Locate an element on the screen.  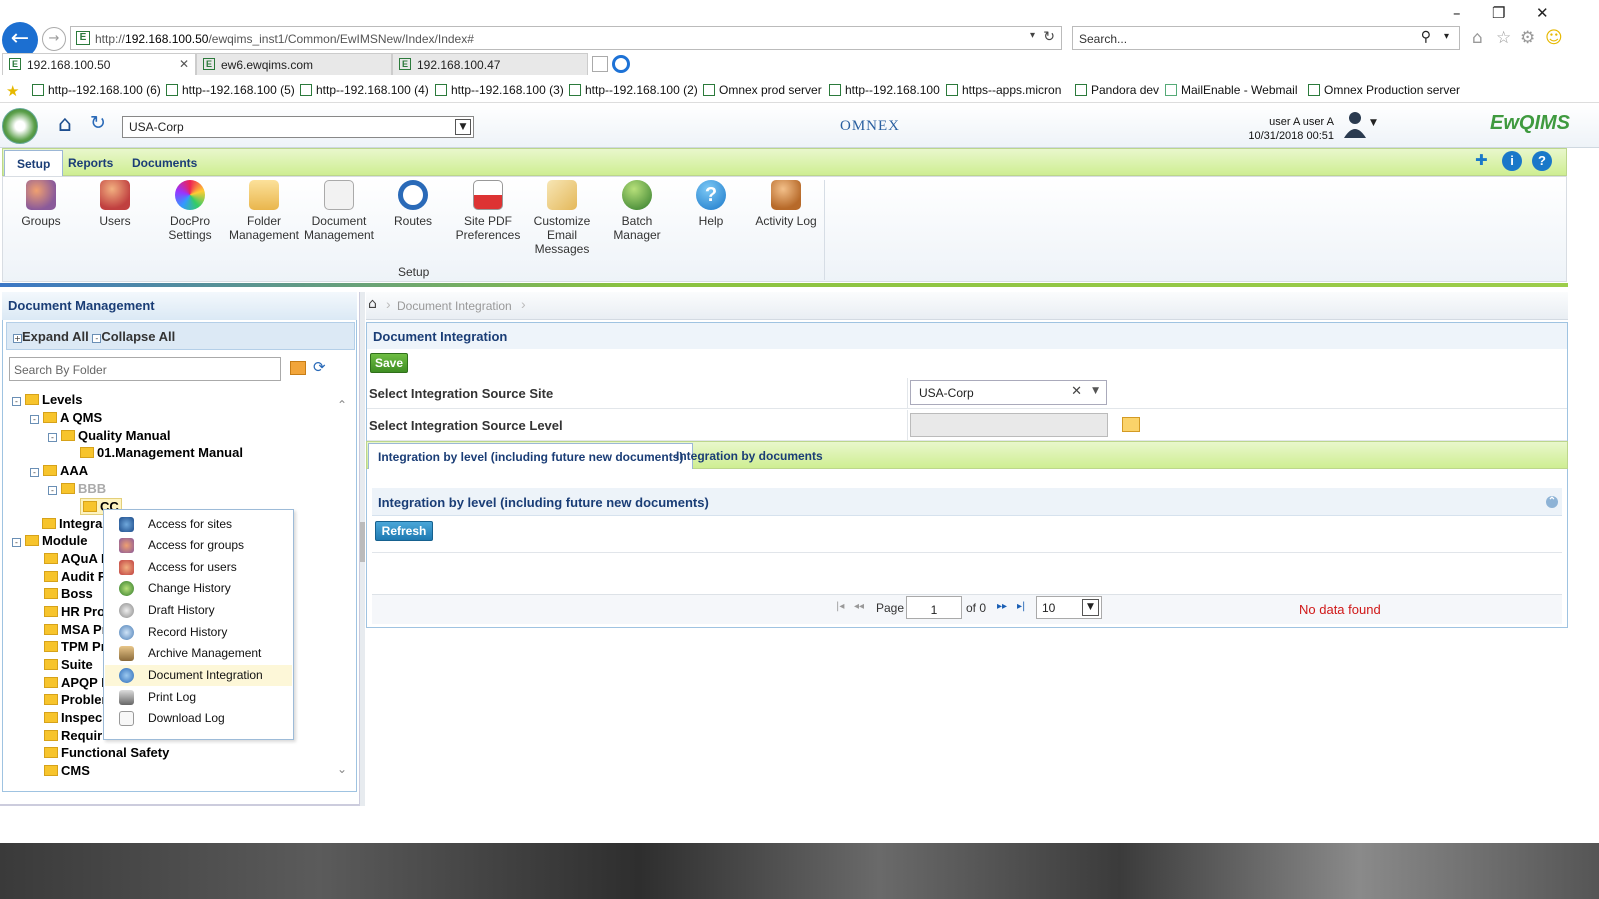
browser-search-box: Search... ⚲ ▾ is located at coordinates (1266, 38).